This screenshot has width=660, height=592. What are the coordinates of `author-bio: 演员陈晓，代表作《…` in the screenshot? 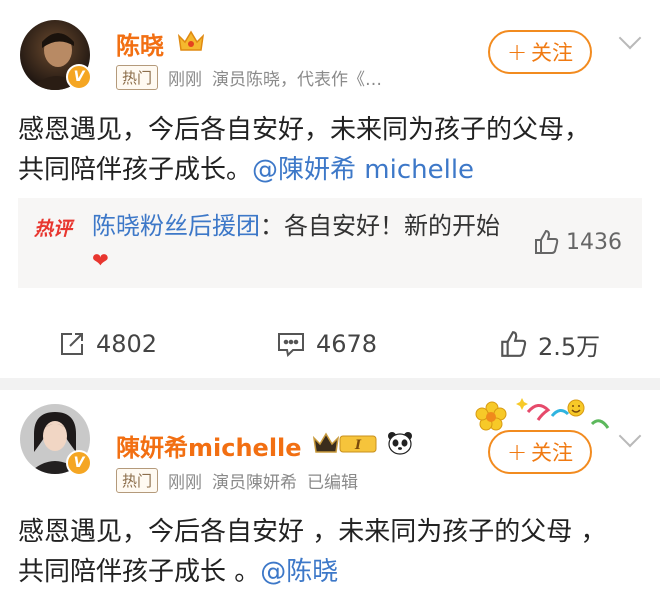 It's located at (297, 80).